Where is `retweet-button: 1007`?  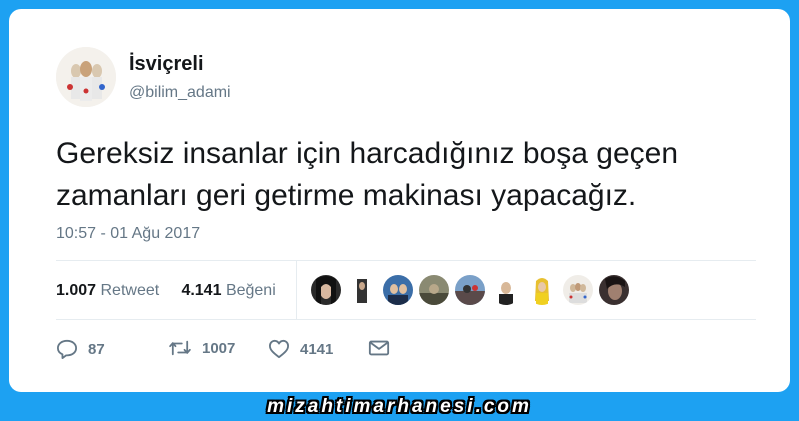
retweet-button: 1007 is located at coordinates (201, 348).